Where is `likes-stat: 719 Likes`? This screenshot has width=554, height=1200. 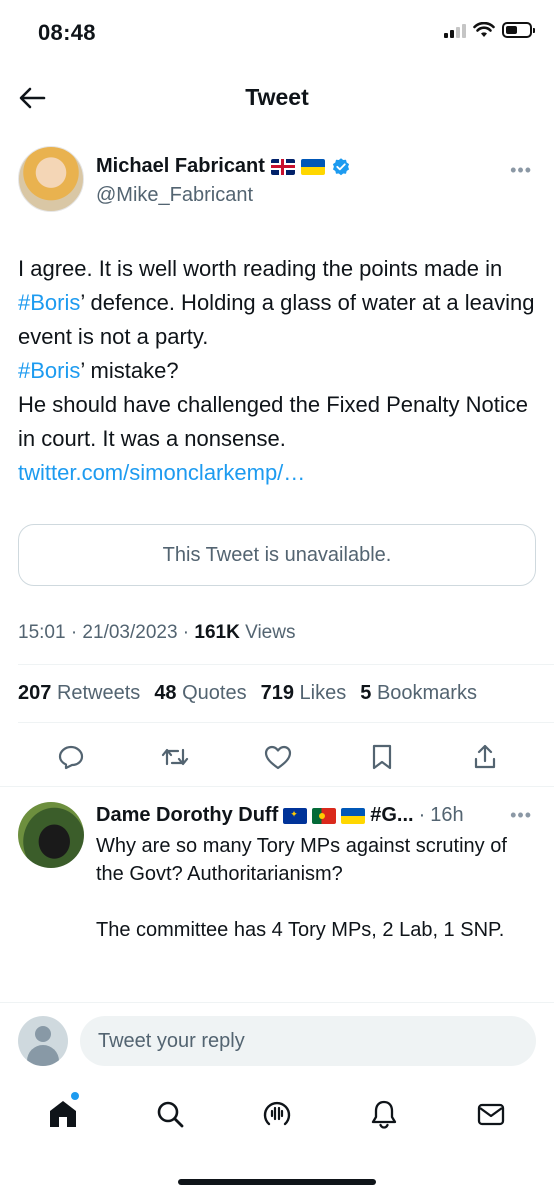 likes-stat: 719 Likes is located at coordinates (304, 693).